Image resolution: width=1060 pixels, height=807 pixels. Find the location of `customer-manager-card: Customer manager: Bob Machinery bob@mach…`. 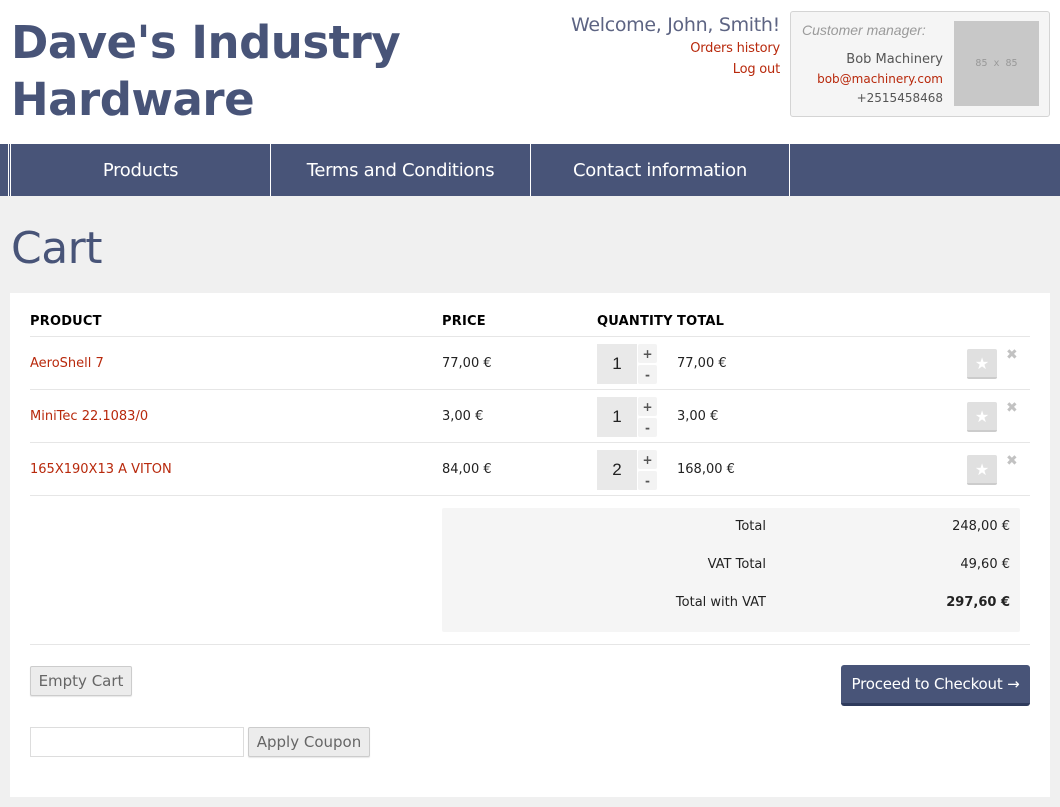

customer-manager-card: Customer manager: Bob Machinery bob@mach… is located at coordinates (920, 64).